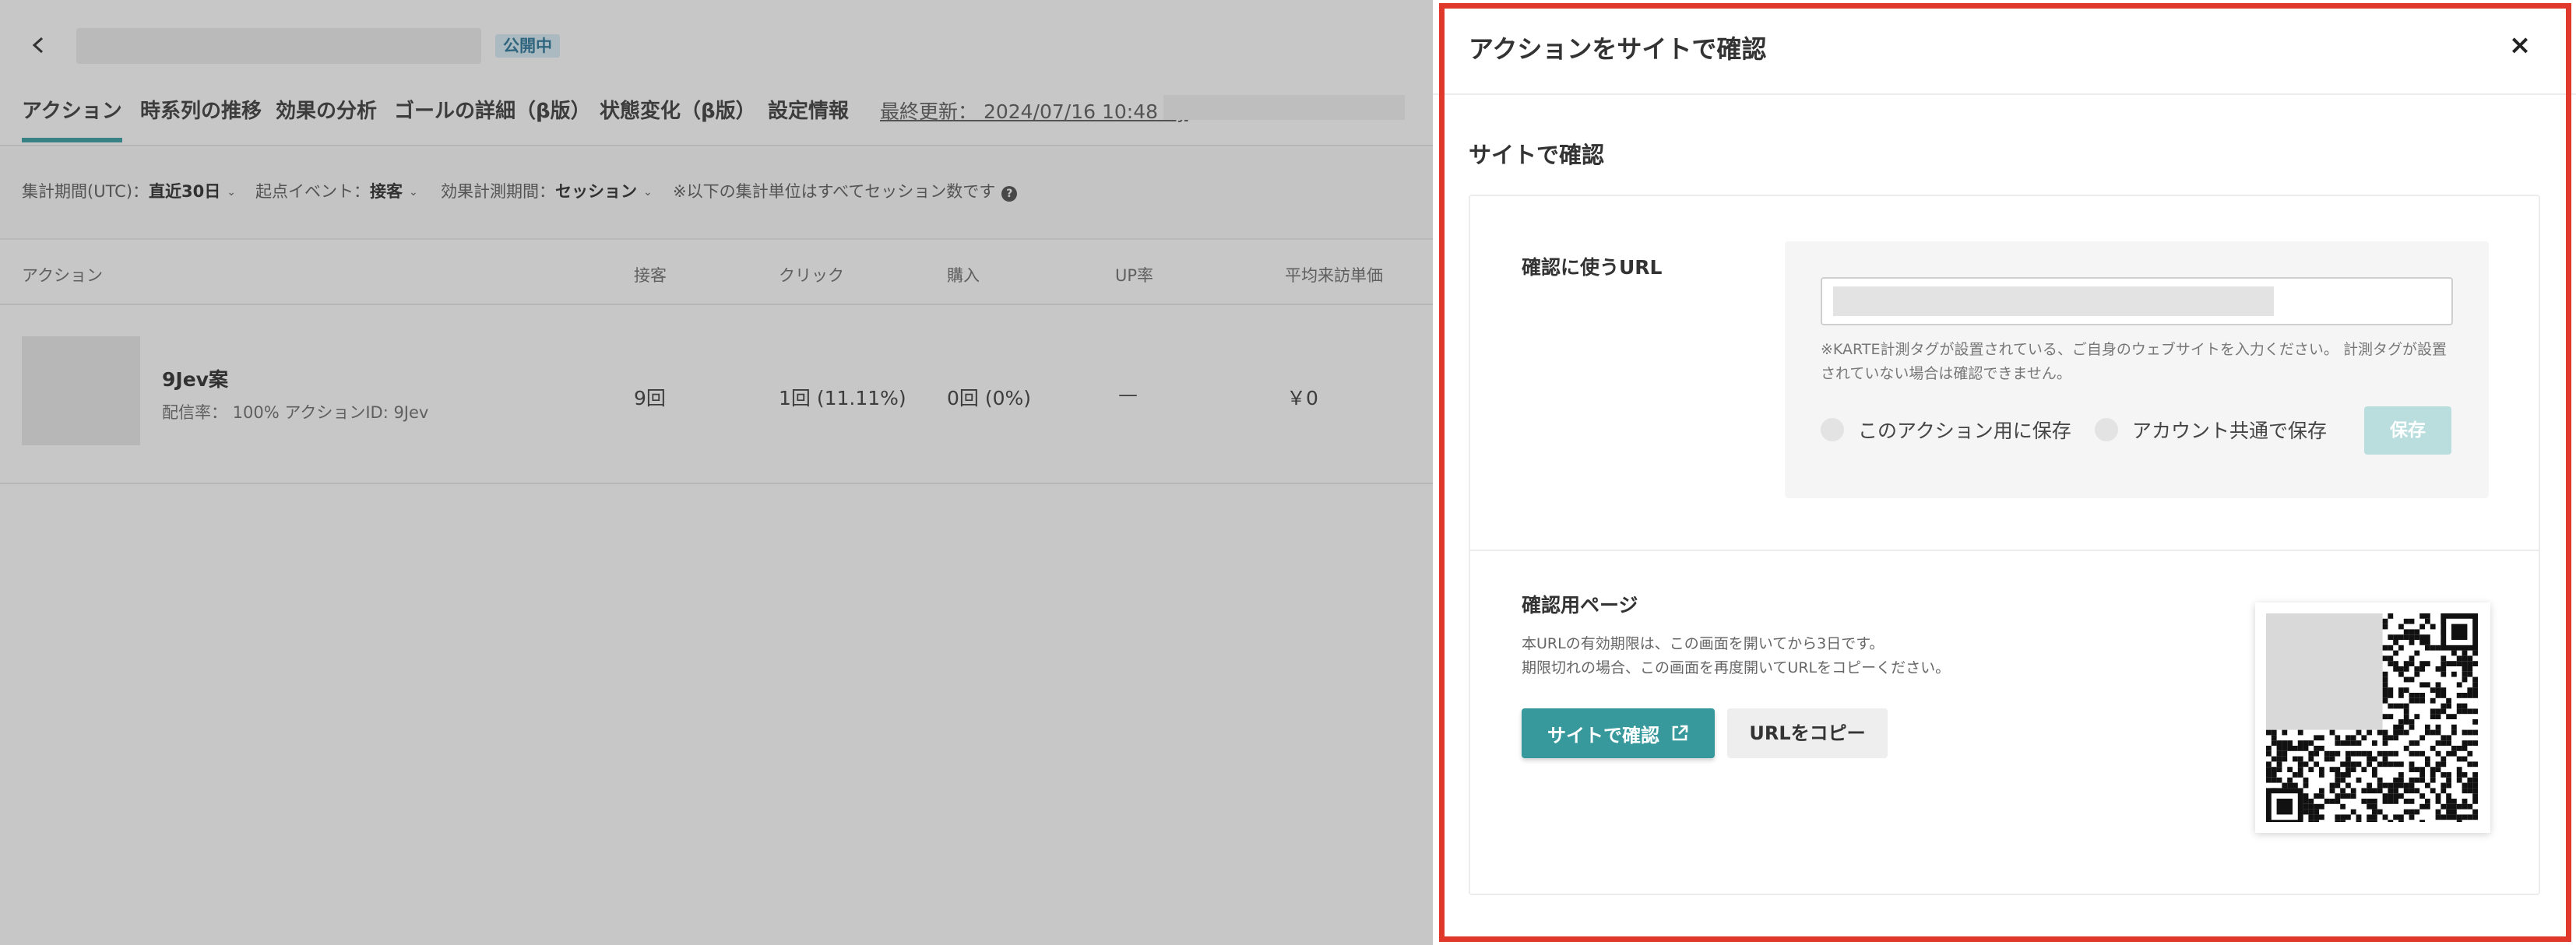  What do you see at coordinates (1736, 667) in the screenshot?
I see `confirm-note-line-2: 期限切れの場合、この画面を再度開いてURLをコピーください。` at bounding box center [1736, 667].